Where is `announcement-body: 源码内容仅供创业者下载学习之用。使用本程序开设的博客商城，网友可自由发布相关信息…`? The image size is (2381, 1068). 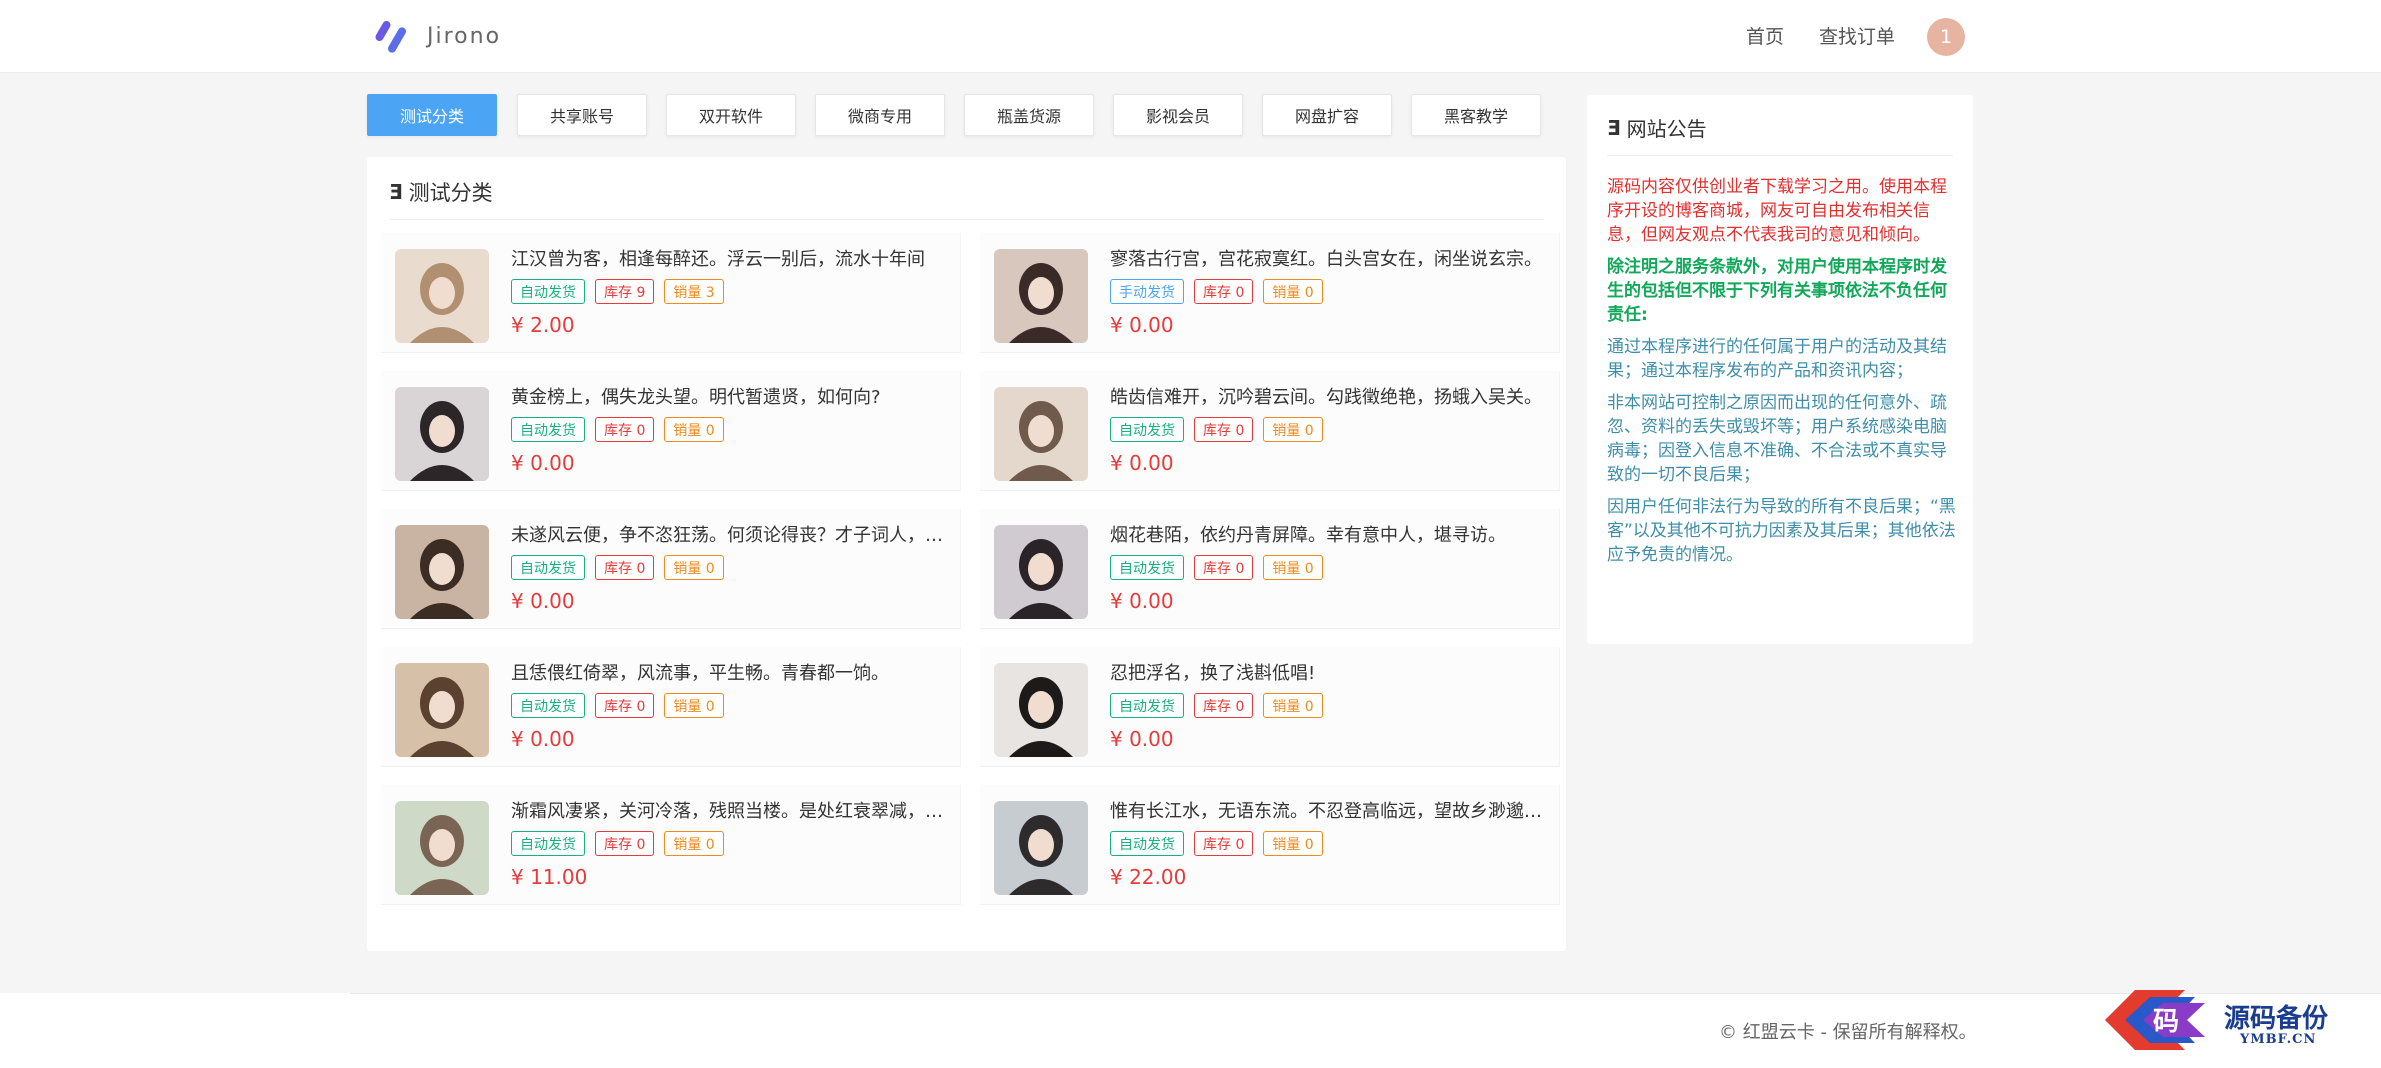 announcement-body: 源码内容仅供创业者下载学习之用。使用本程序开设的博客商城，网友可自由发布相关信息… is located at coordinates (1782, 375).